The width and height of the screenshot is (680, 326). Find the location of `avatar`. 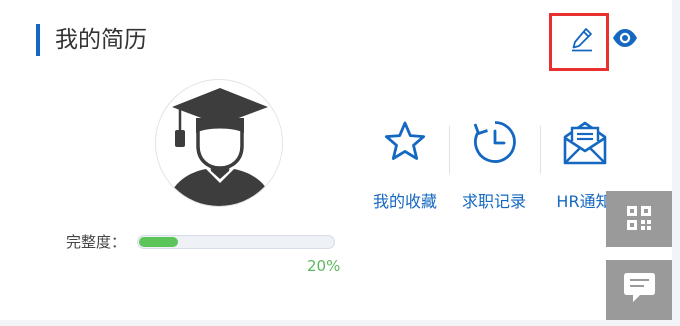

avatar is located at coordinates (219, 143).